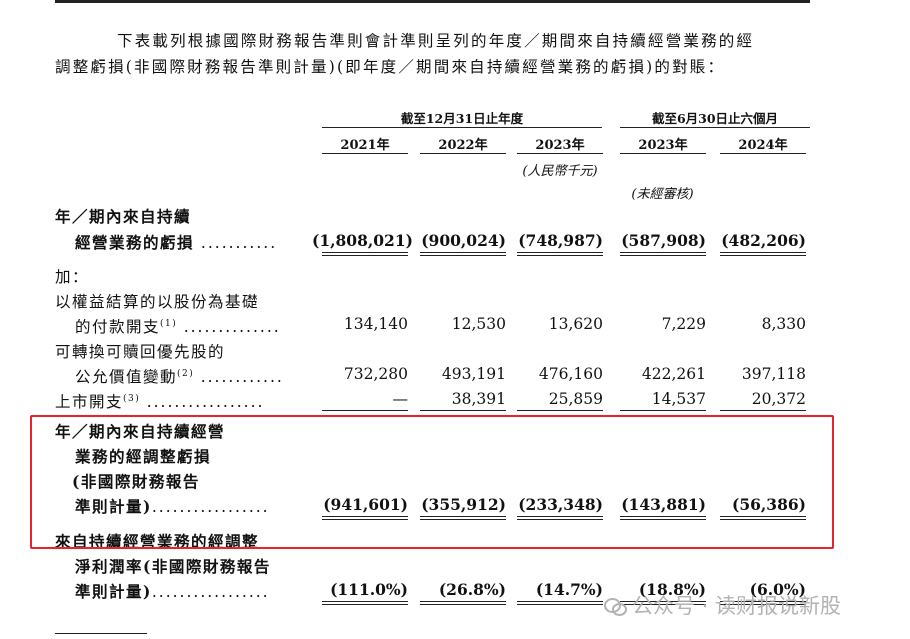 The image size is (910, 639). I want to click on row-listing-value: 25,859, so click(575, 399).